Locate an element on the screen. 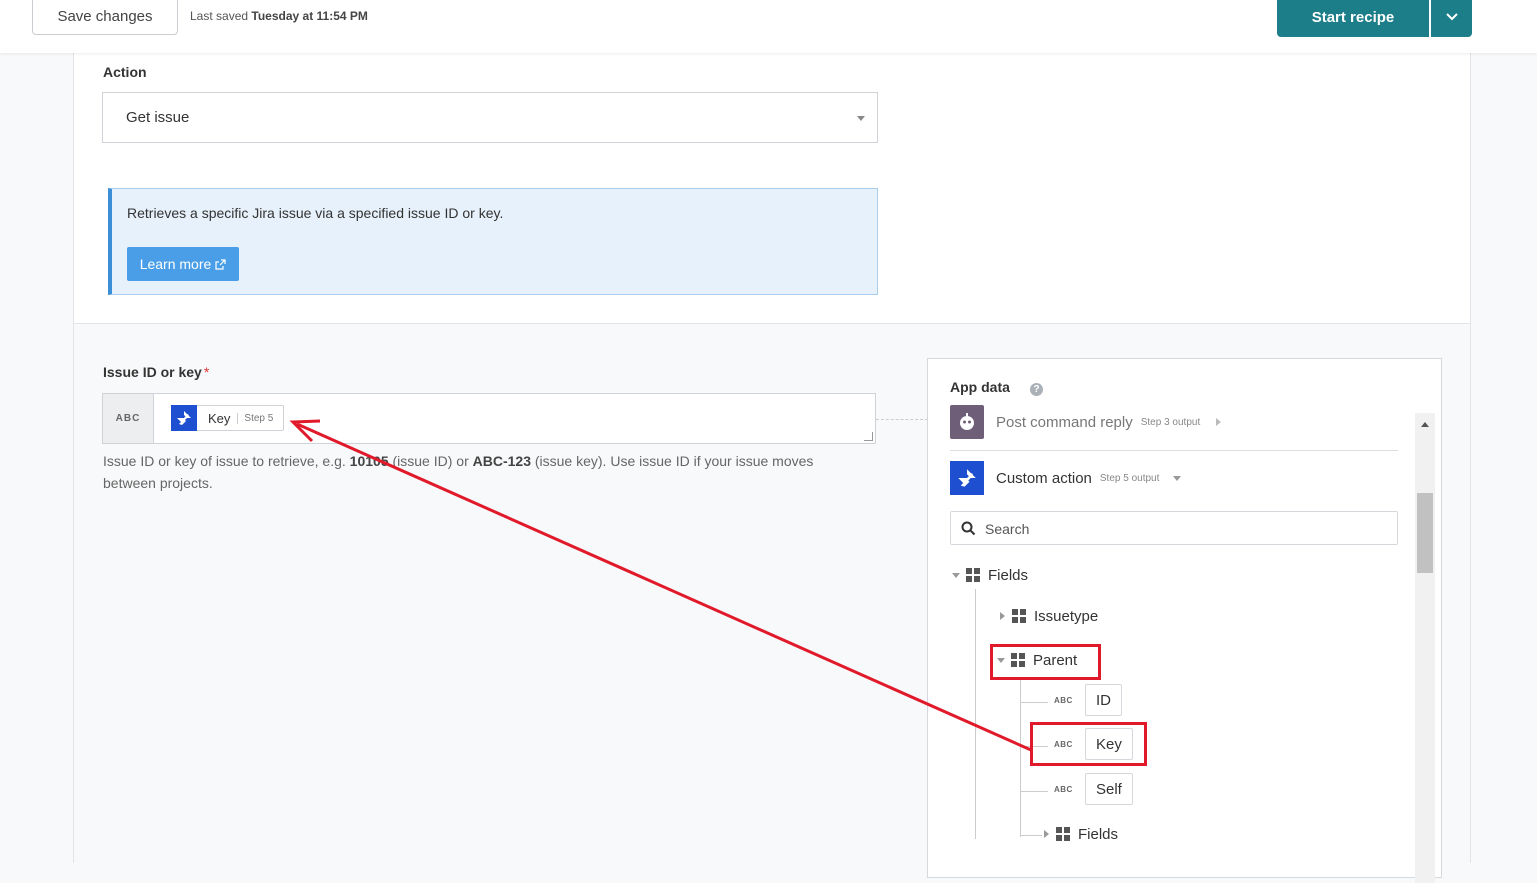  datapill-label: Key is located at coordinates (219, 418).